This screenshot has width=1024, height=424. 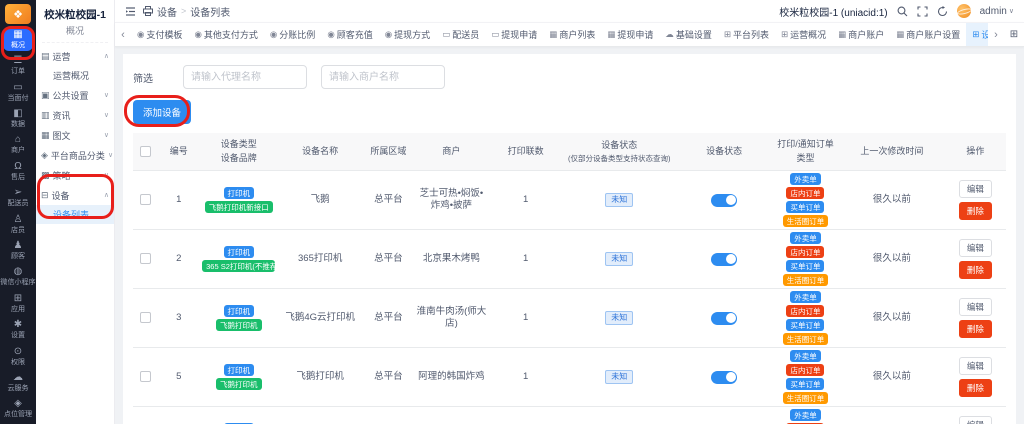 What do you see at coordinates (18, 382) in the screenshot?
I see `rail-item-cloud-service: ☁ 云服务` at bounding box center [18, 382].